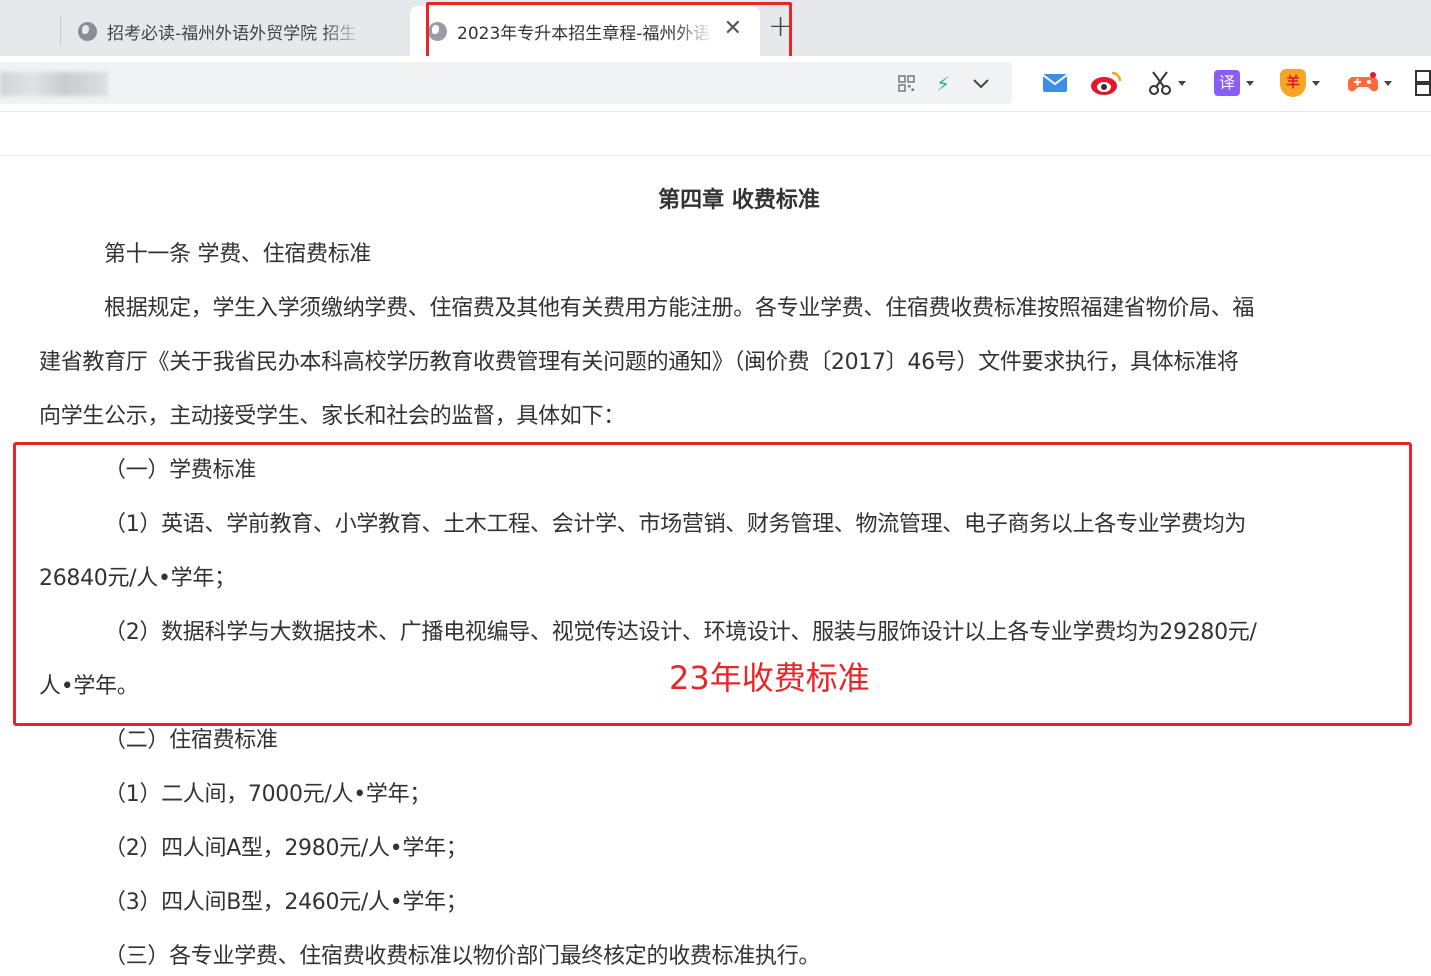 This screenshot has width=1431, height=976. I want to click on browser-toolbar: ⚡ 译 羊, so click(715, 84).